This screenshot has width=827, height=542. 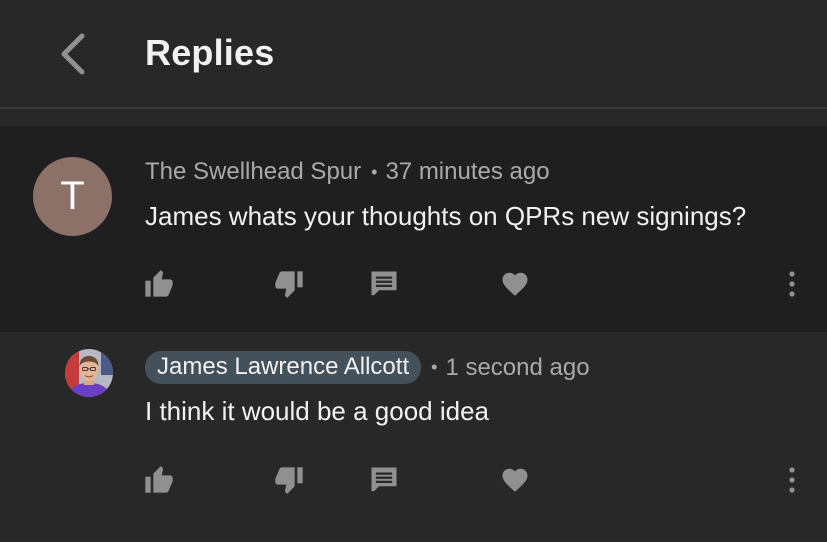 What do you see at coordinates (283, 367) in the screenshot?
I see `comment-author-badge: James Lawrence Allcott` at bounding box center [283, 367].